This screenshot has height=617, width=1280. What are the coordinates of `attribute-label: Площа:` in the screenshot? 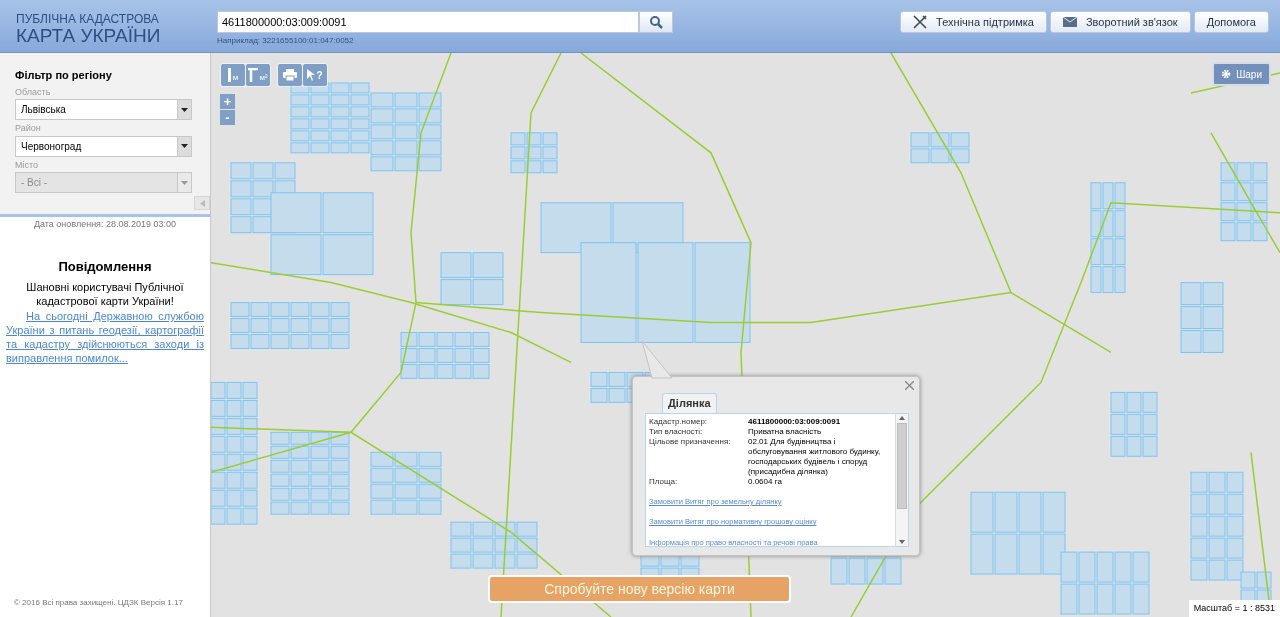 It's located at (664, 482).